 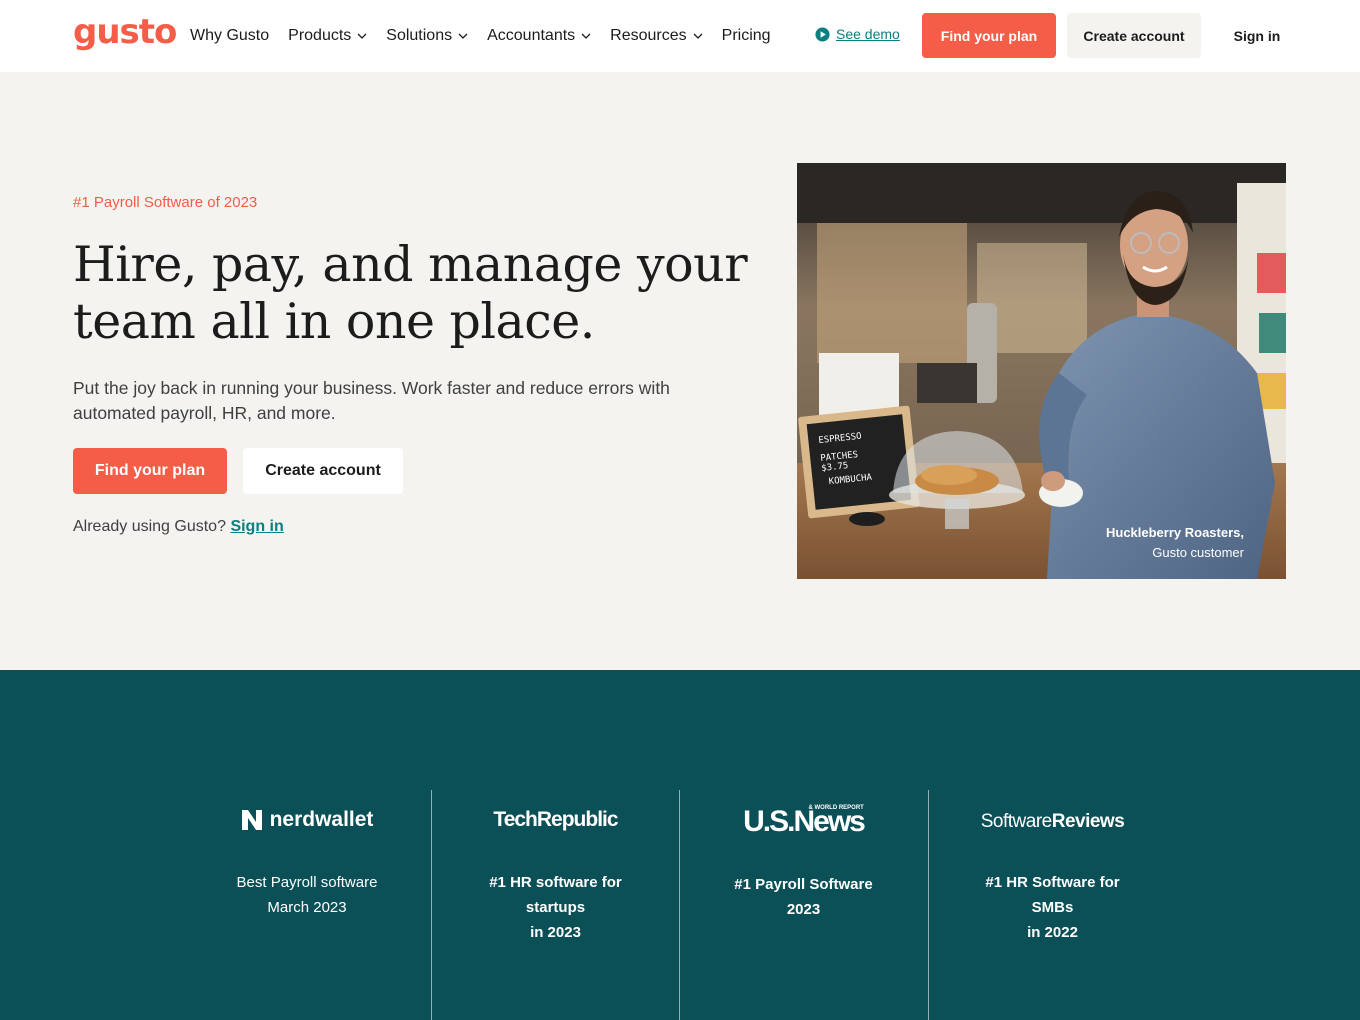 I want to click on award-line: #1 HR Software for, so click(x=1052, y=882).